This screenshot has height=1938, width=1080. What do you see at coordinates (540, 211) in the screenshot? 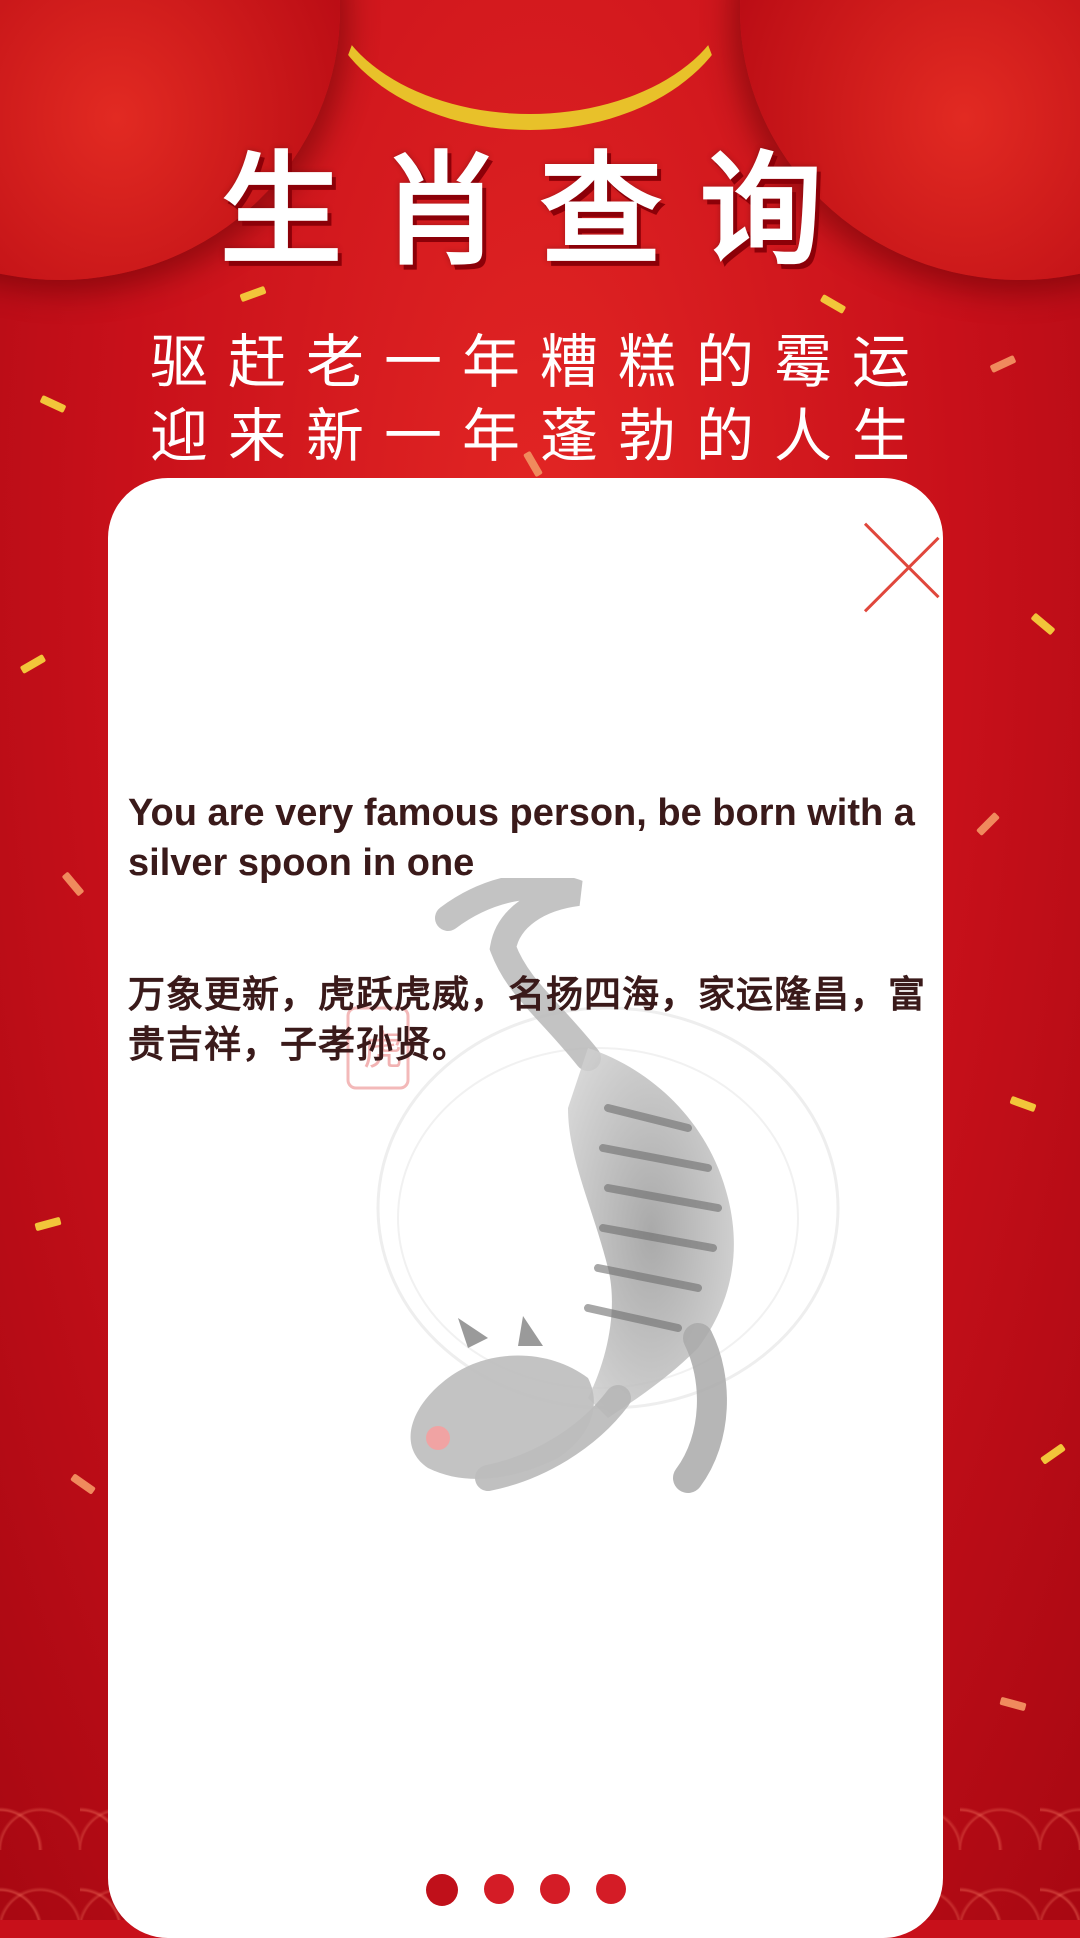
I see `page-title: 生肖查询` at bounding box center [540, 211].